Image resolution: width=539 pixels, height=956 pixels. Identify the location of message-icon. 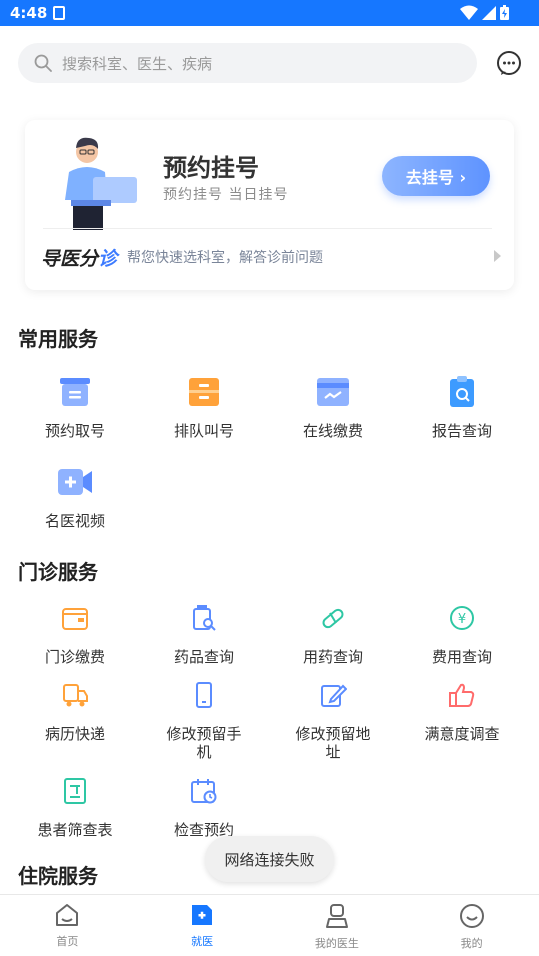
(509, 63).